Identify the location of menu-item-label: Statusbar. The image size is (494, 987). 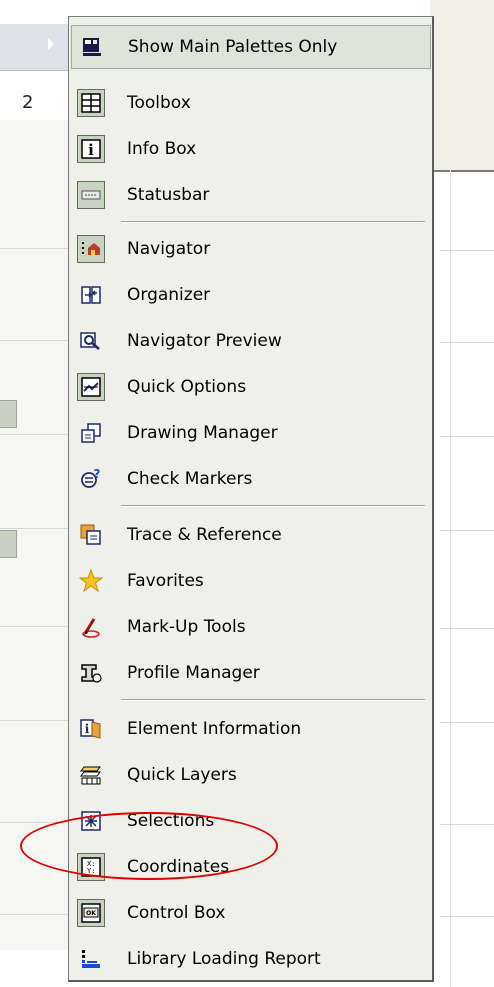
(168, 195).